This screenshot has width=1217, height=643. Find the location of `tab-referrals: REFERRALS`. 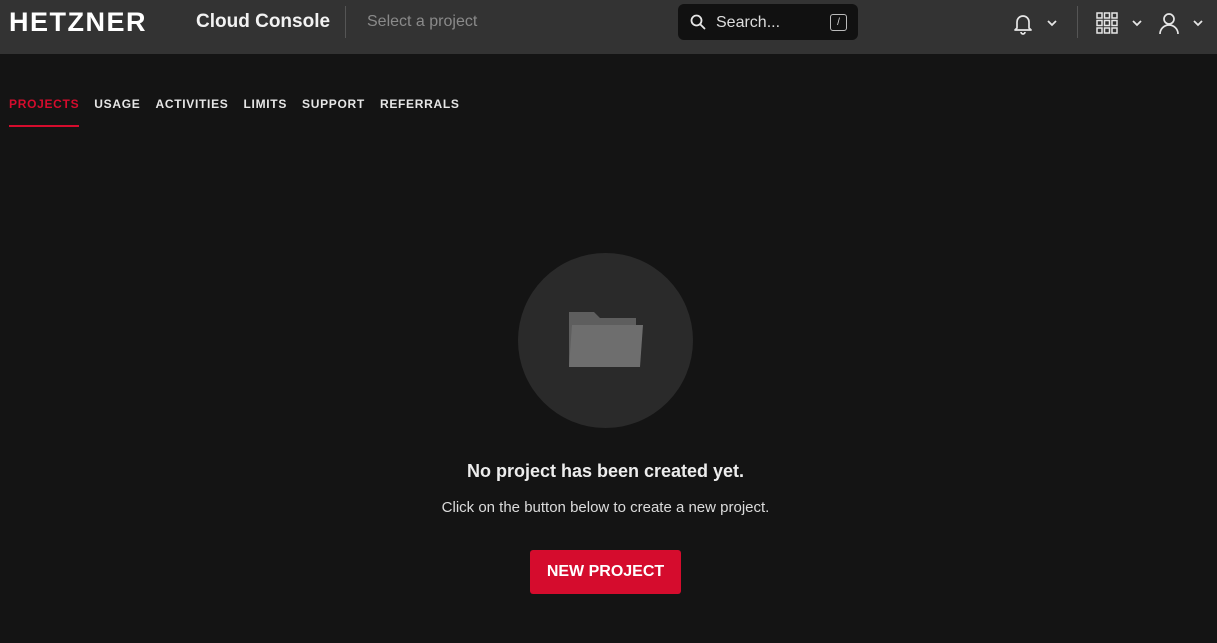

tab-referrals: REFERRALS is located at coordinates (420, 111).